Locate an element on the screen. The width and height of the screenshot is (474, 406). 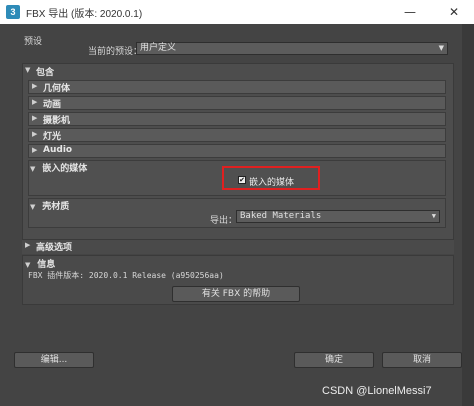
materials-header-label: 壳材质 is located at coordinates (56, 207).